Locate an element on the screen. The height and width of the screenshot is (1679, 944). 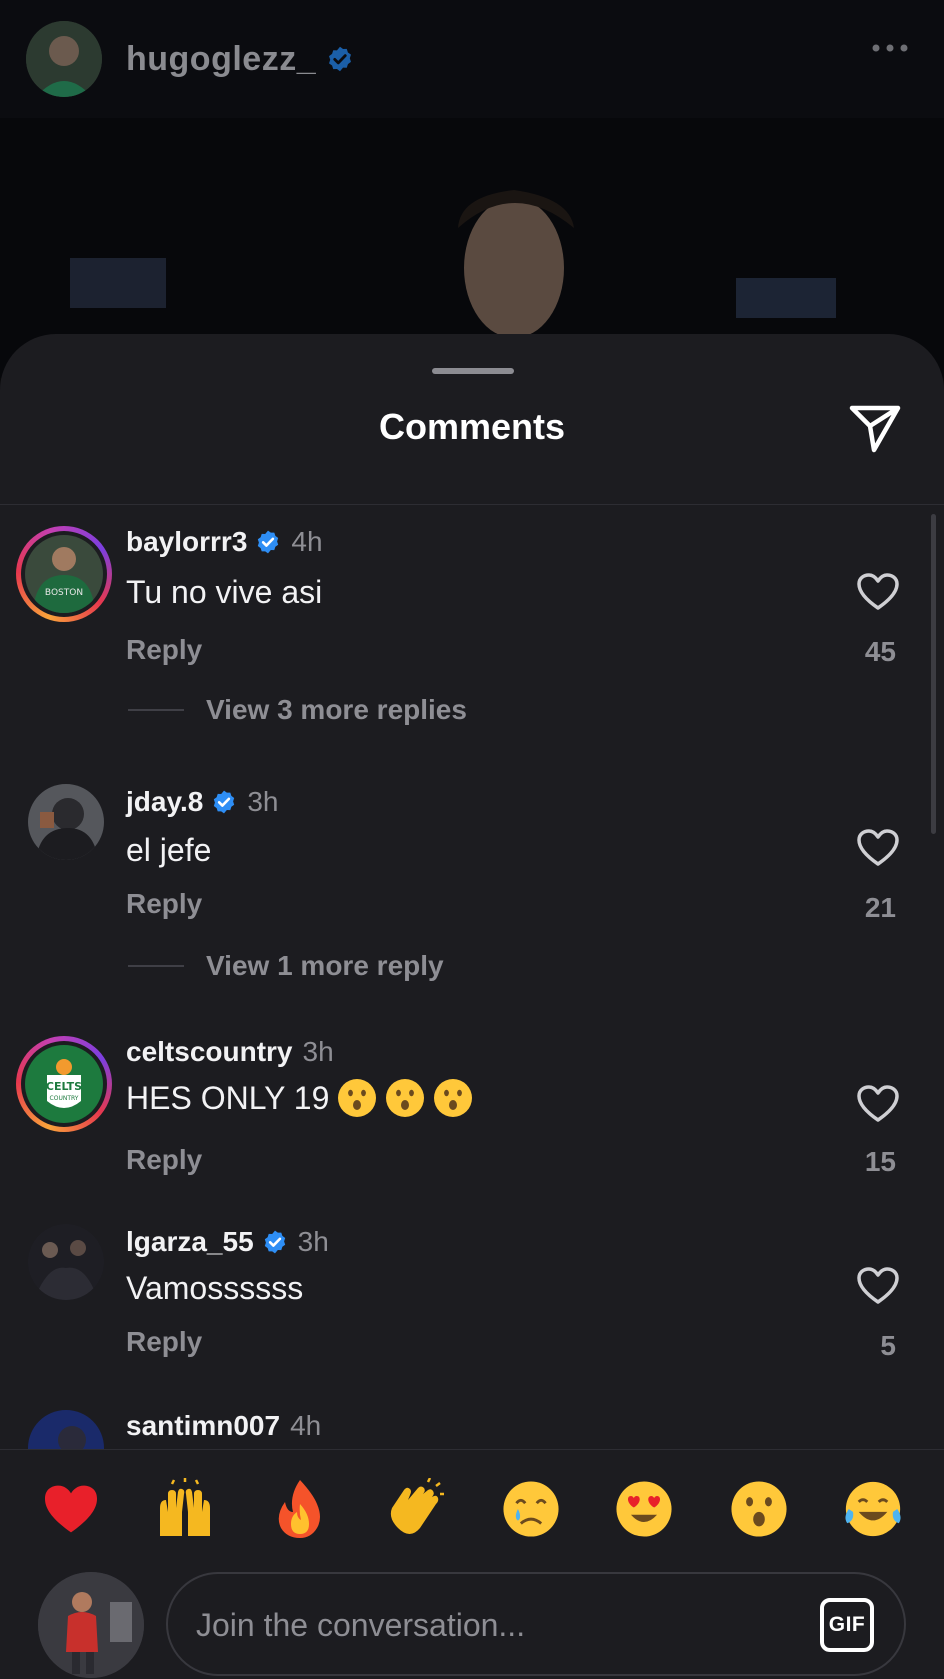
quick-reaction-bar is located at coordinates (472, 1509).